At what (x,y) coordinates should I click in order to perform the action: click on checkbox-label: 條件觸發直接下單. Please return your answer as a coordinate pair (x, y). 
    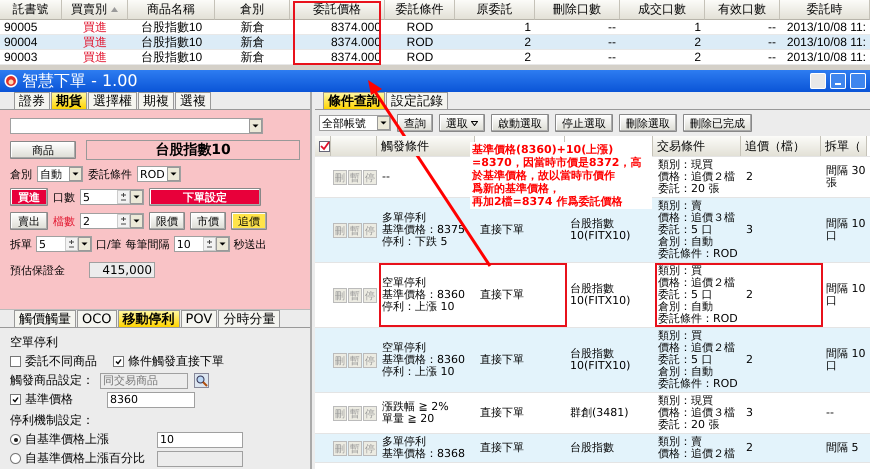
    Looking at the image, I should click on (176, 361).